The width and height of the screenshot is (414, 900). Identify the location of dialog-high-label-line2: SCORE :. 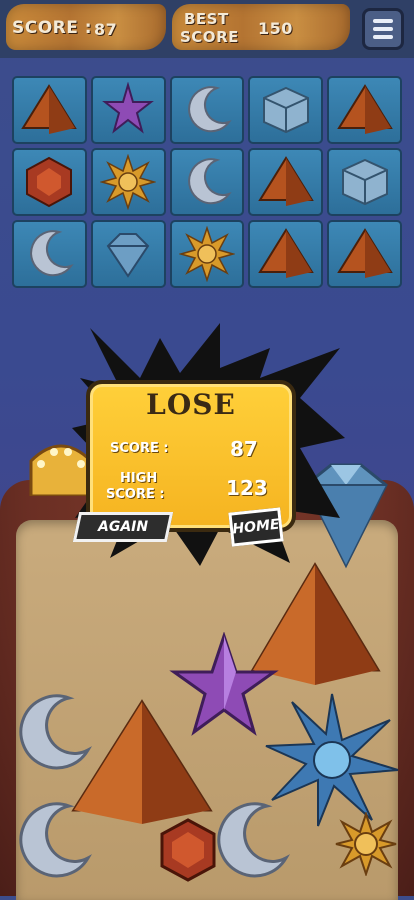
(135, 494).